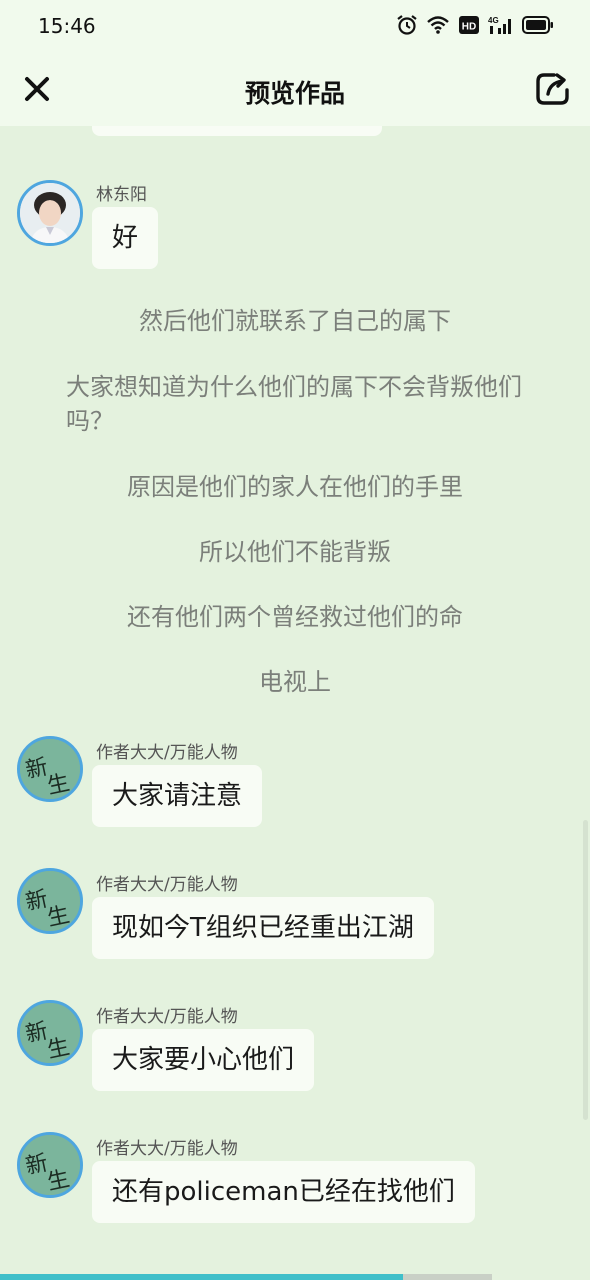  What do you see at coordinates (407, 25) in the screenshot?
I see `alarm-icon` at bounding box center [407, 25].